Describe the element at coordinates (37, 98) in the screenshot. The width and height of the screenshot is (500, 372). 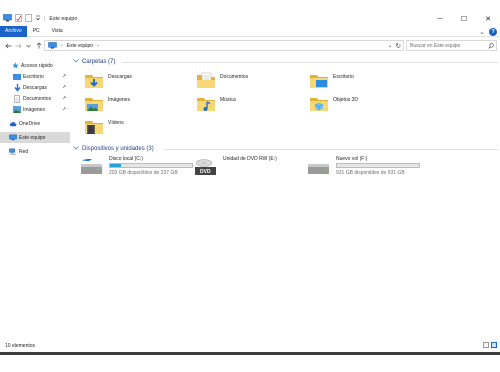
I see `sidebar-item-label: Documentos` at that location.